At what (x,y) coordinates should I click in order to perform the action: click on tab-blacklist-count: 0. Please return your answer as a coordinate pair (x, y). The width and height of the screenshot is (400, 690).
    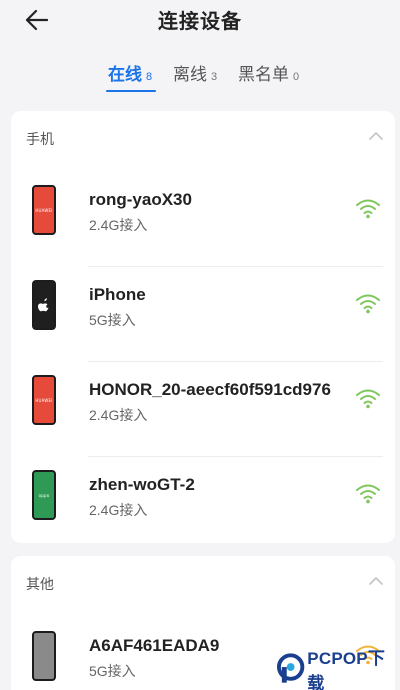
    Looking at the image, I should click on (296, 77).